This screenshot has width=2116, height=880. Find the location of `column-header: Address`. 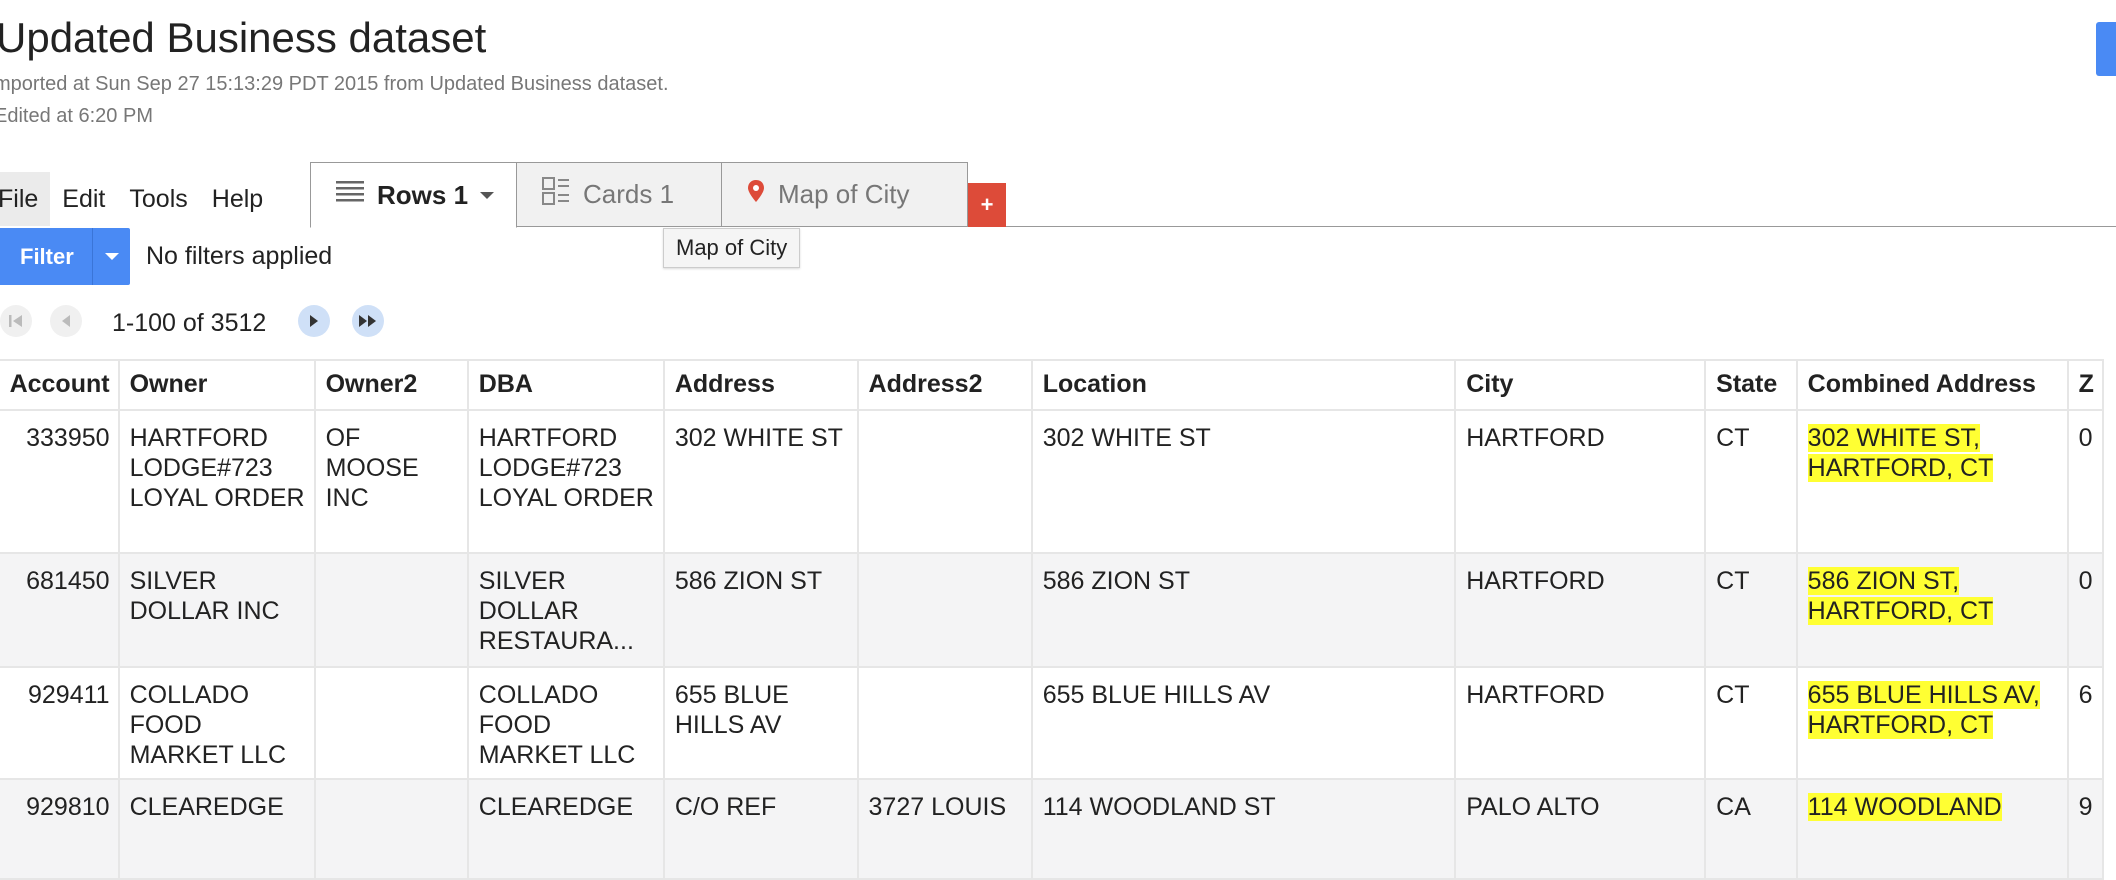

column-header: Address is located at coordinates (760, 385).